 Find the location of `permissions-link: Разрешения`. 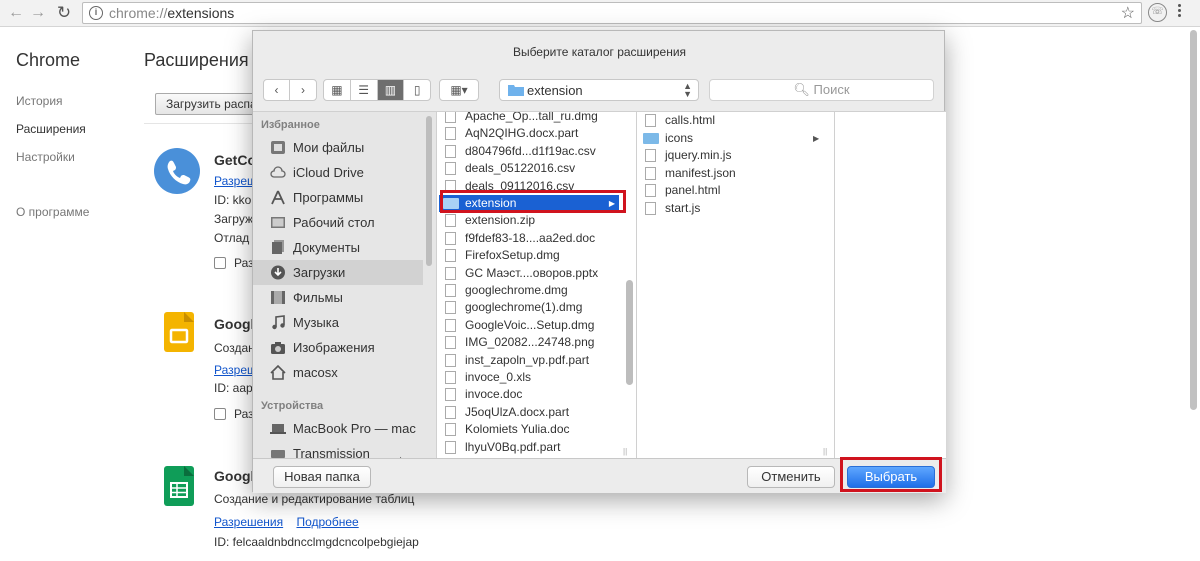

permissions-link: Разрешения is located at coordinates (248, 522).